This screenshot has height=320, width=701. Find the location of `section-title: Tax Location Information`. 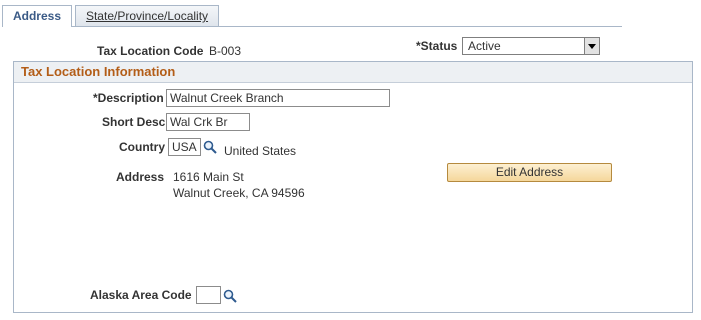

section-title: Tax Location Information is located at coordinates (98, 71).